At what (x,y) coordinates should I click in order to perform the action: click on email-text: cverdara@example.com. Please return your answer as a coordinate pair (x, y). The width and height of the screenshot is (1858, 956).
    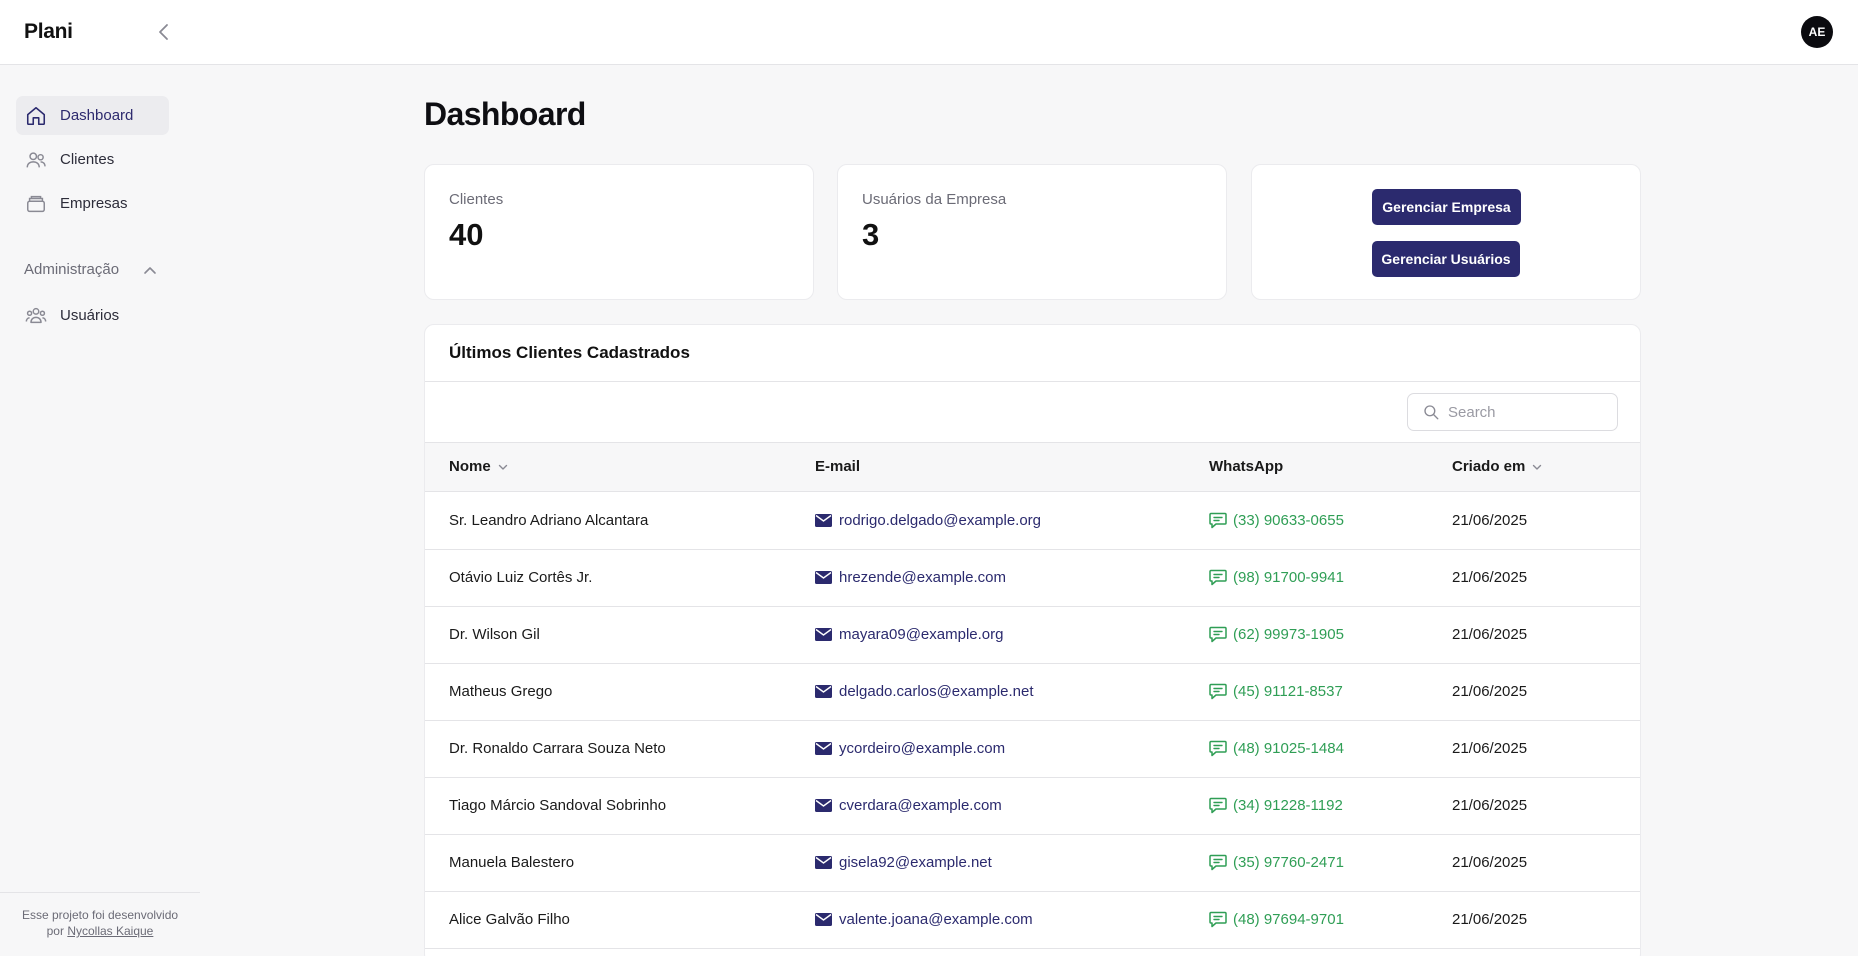
    Looking at the image, I should click on (920, 805).